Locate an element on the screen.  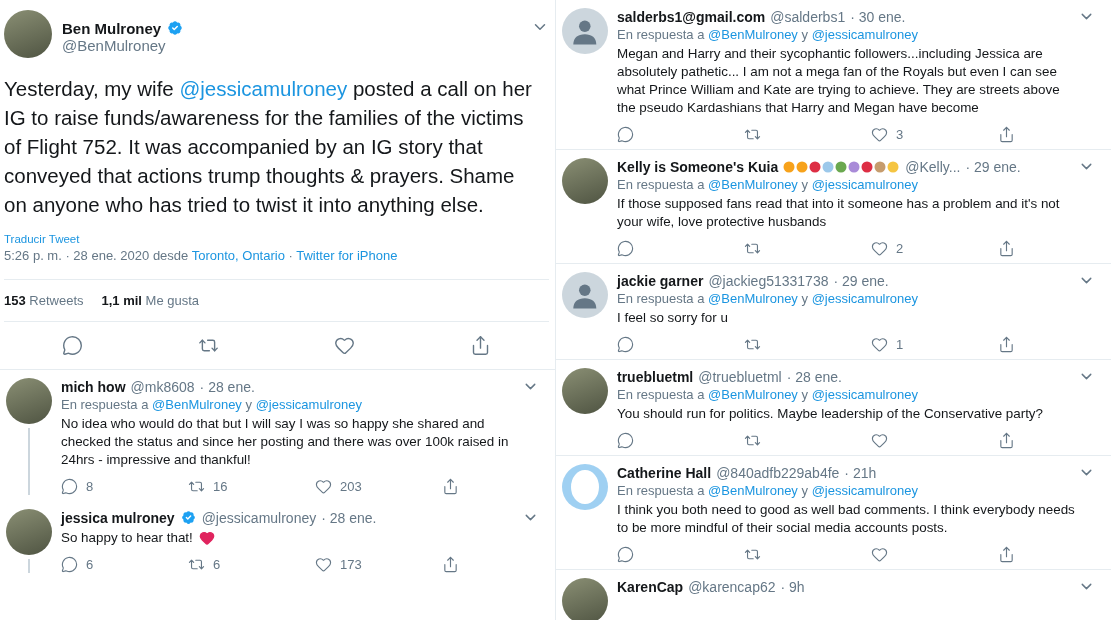
action-count: 203 is located at coordinates (351, 486).